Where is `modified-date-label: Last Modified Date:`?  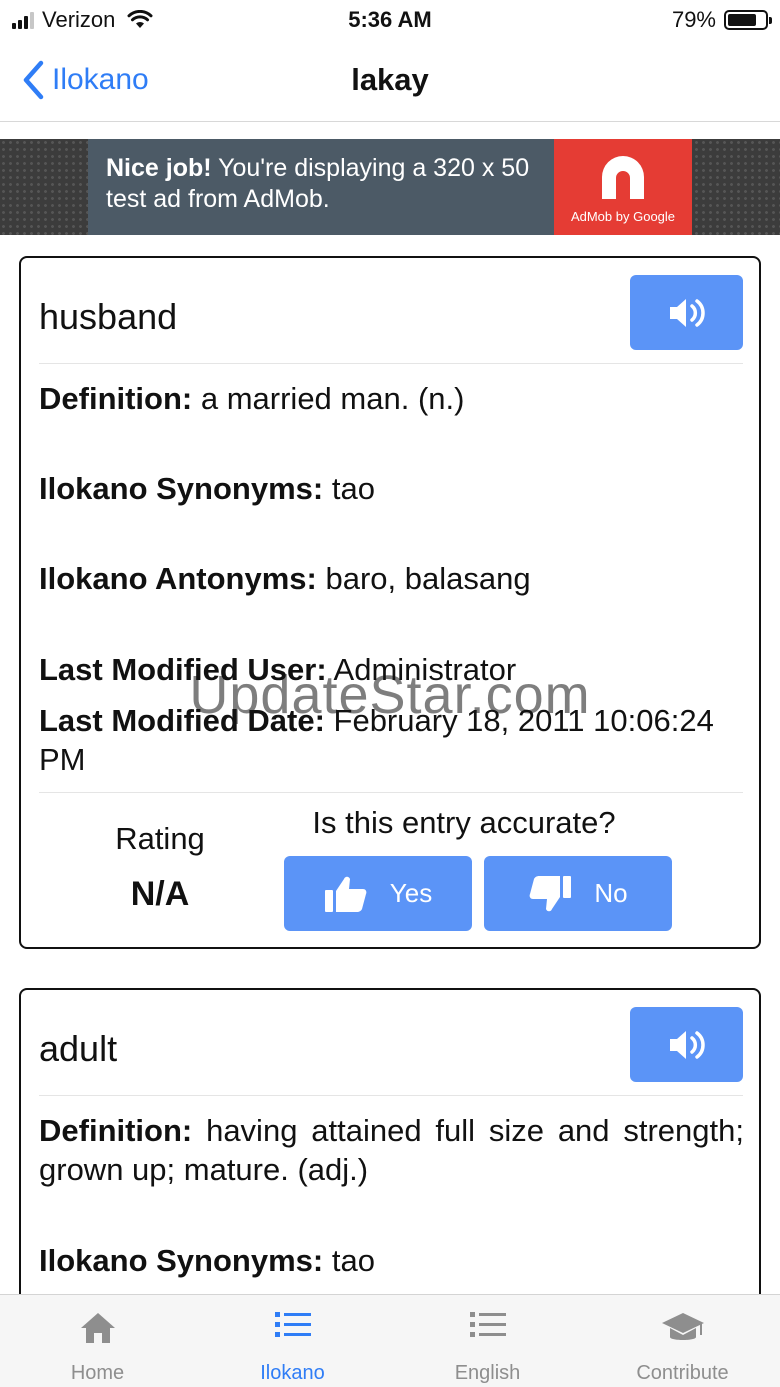
modified-date-label: Last Modified Date: is located at coordinates (182, 720).